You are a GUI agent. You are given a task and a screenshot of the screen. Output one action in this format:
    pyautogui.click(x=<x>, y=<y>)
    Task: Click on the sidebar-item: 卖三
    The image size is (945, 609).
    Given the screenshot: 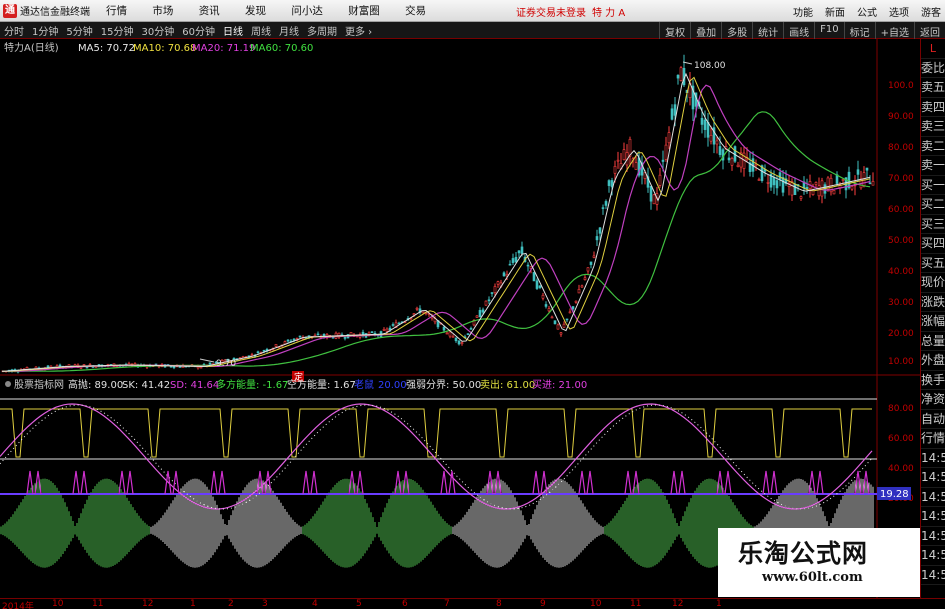 What is the action you would take?
    pyautogui.click(x=933, y=127)
    